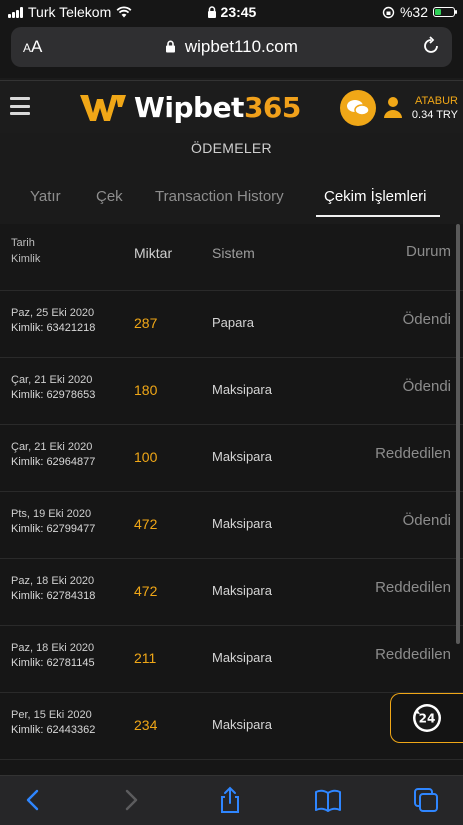  What do you see at coordinates (211, 12) in the screenshot?
I see `lock-icon` at bounding box center [211, 12].